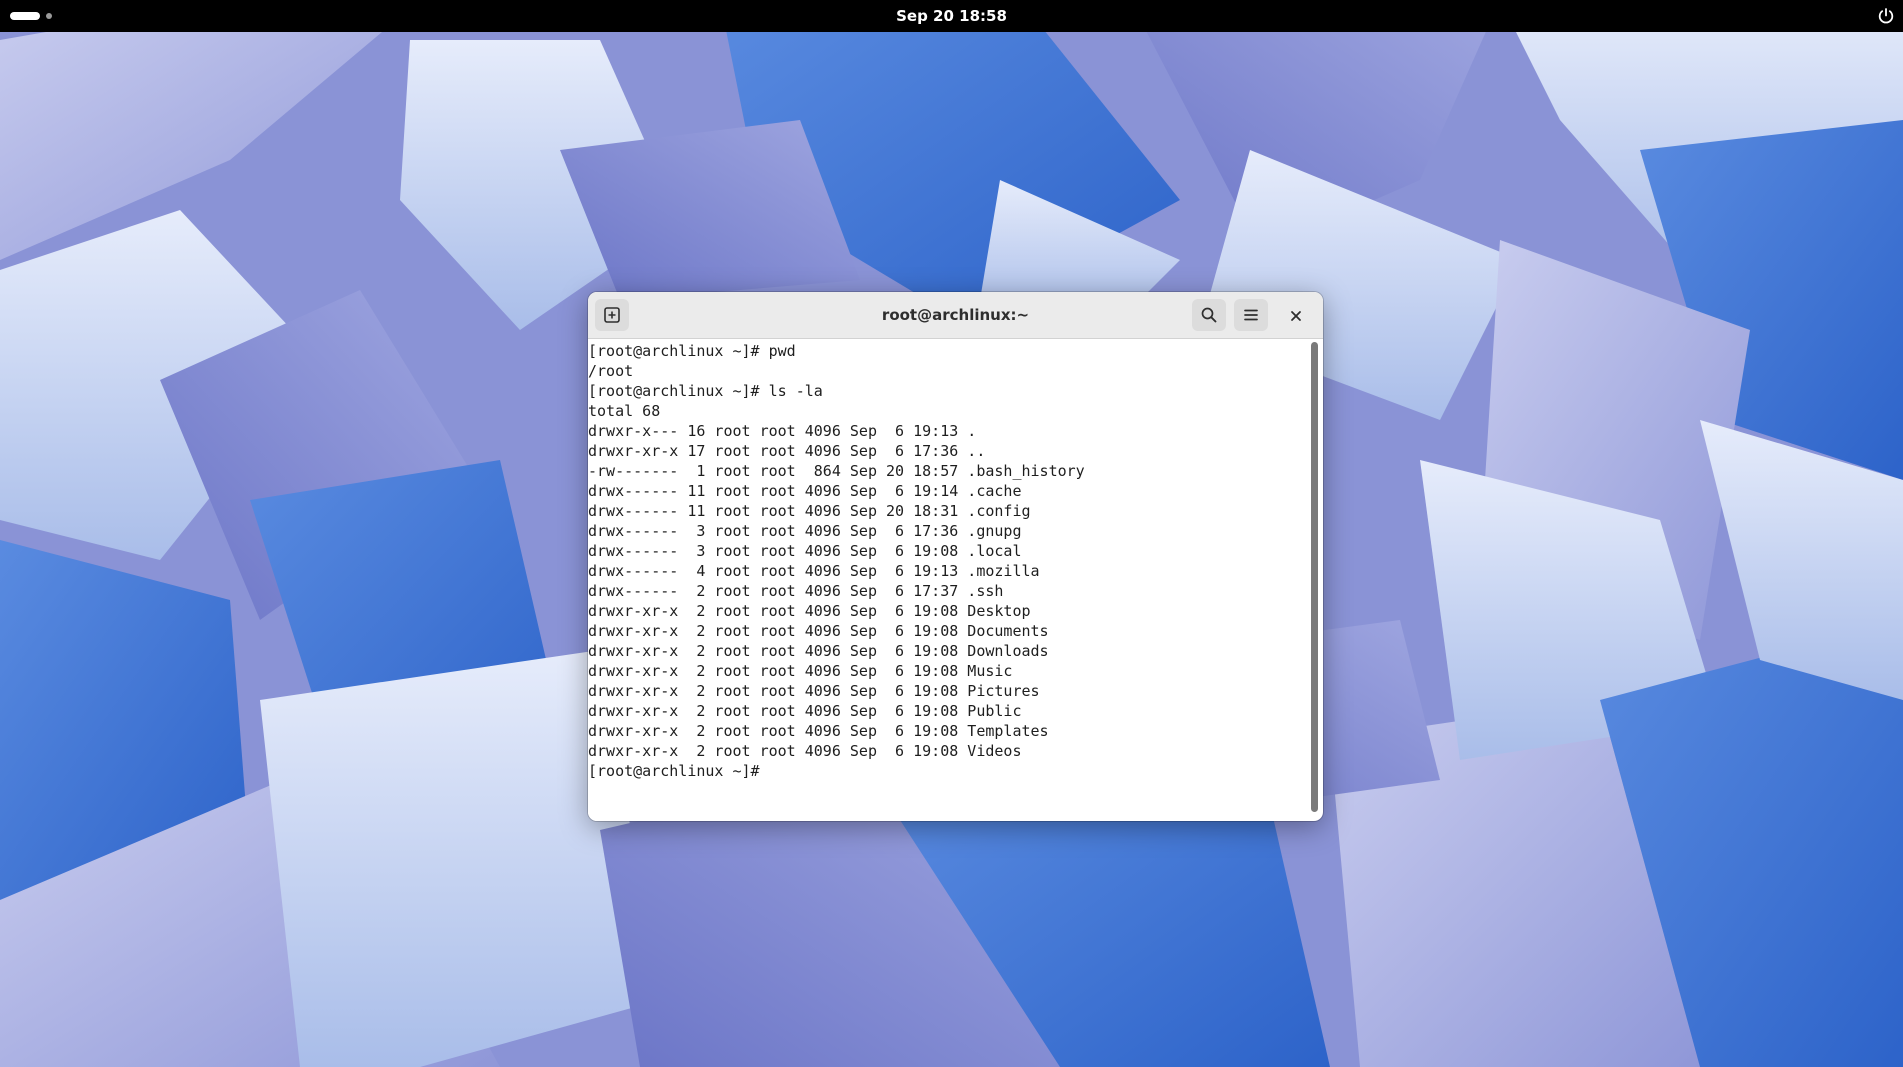 The image size is (1903, 1067). Describe the element at coordinates (611, 371) in the screenshot. I see `terminal-line: /root` at that location.